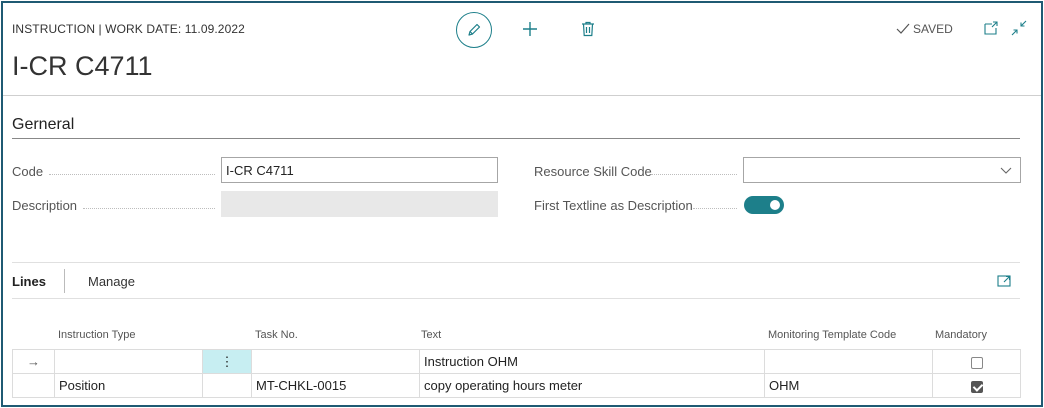 The height and width of the screenshot is (408, 1044). I want to click on check-icon, so click(903, 28).